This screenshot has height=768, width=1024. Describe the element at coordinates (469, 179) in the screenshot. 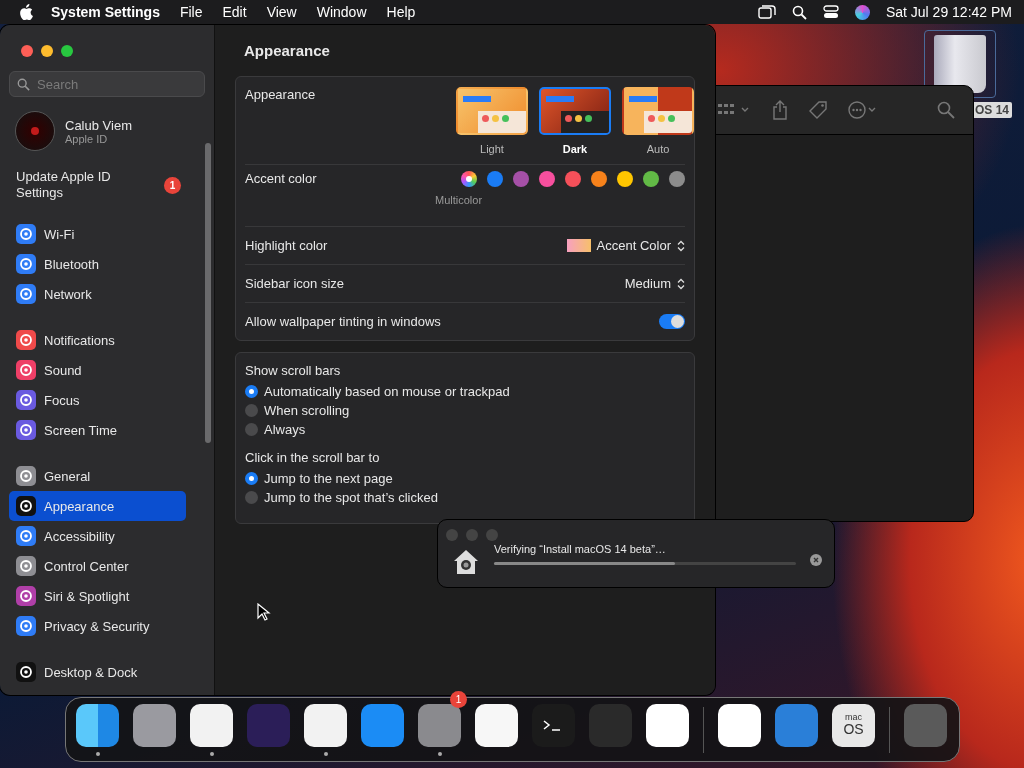

I see `multicolor-swatch` at that location.